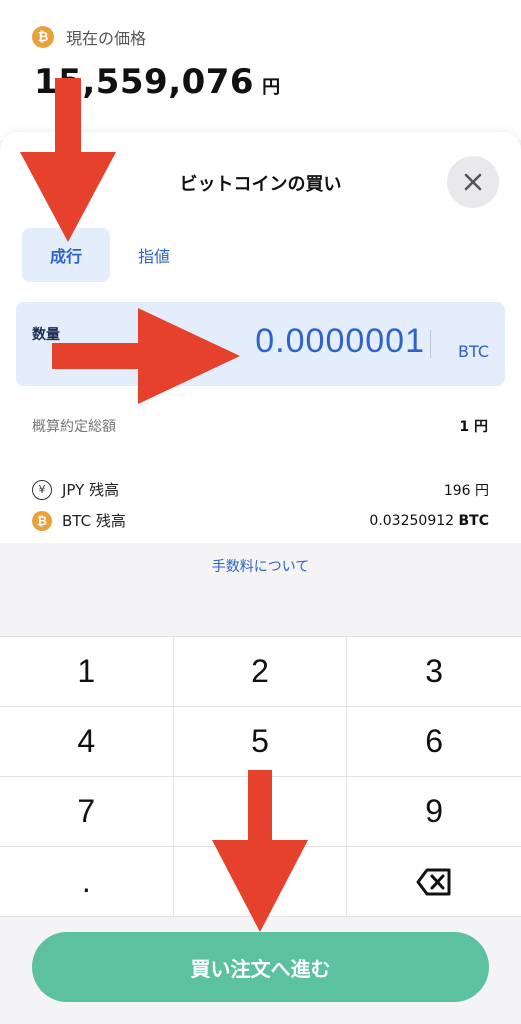 This screenshot has height=1024, width=521. I want to click on buy-order-button: 買い注文へ進む, so click(260, 967).